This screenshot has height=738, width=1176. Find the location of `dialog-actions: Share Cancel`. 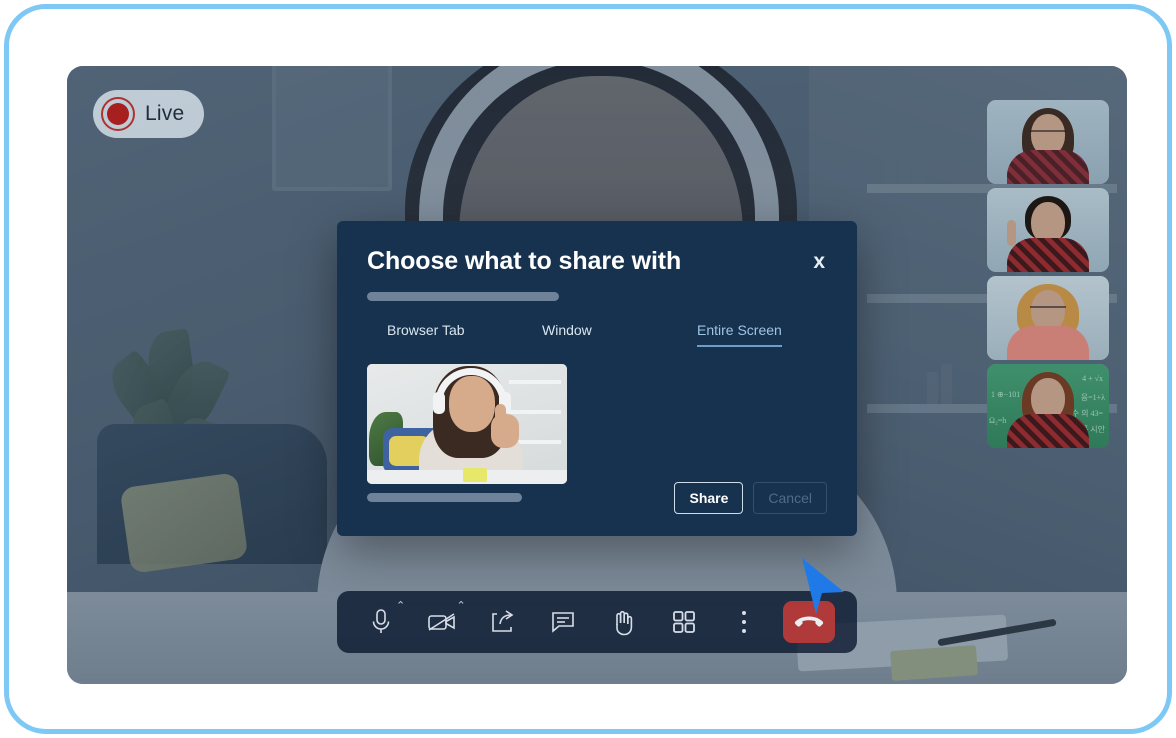

dialog-actions: Share Cancel is located at coordinates (750, 498).